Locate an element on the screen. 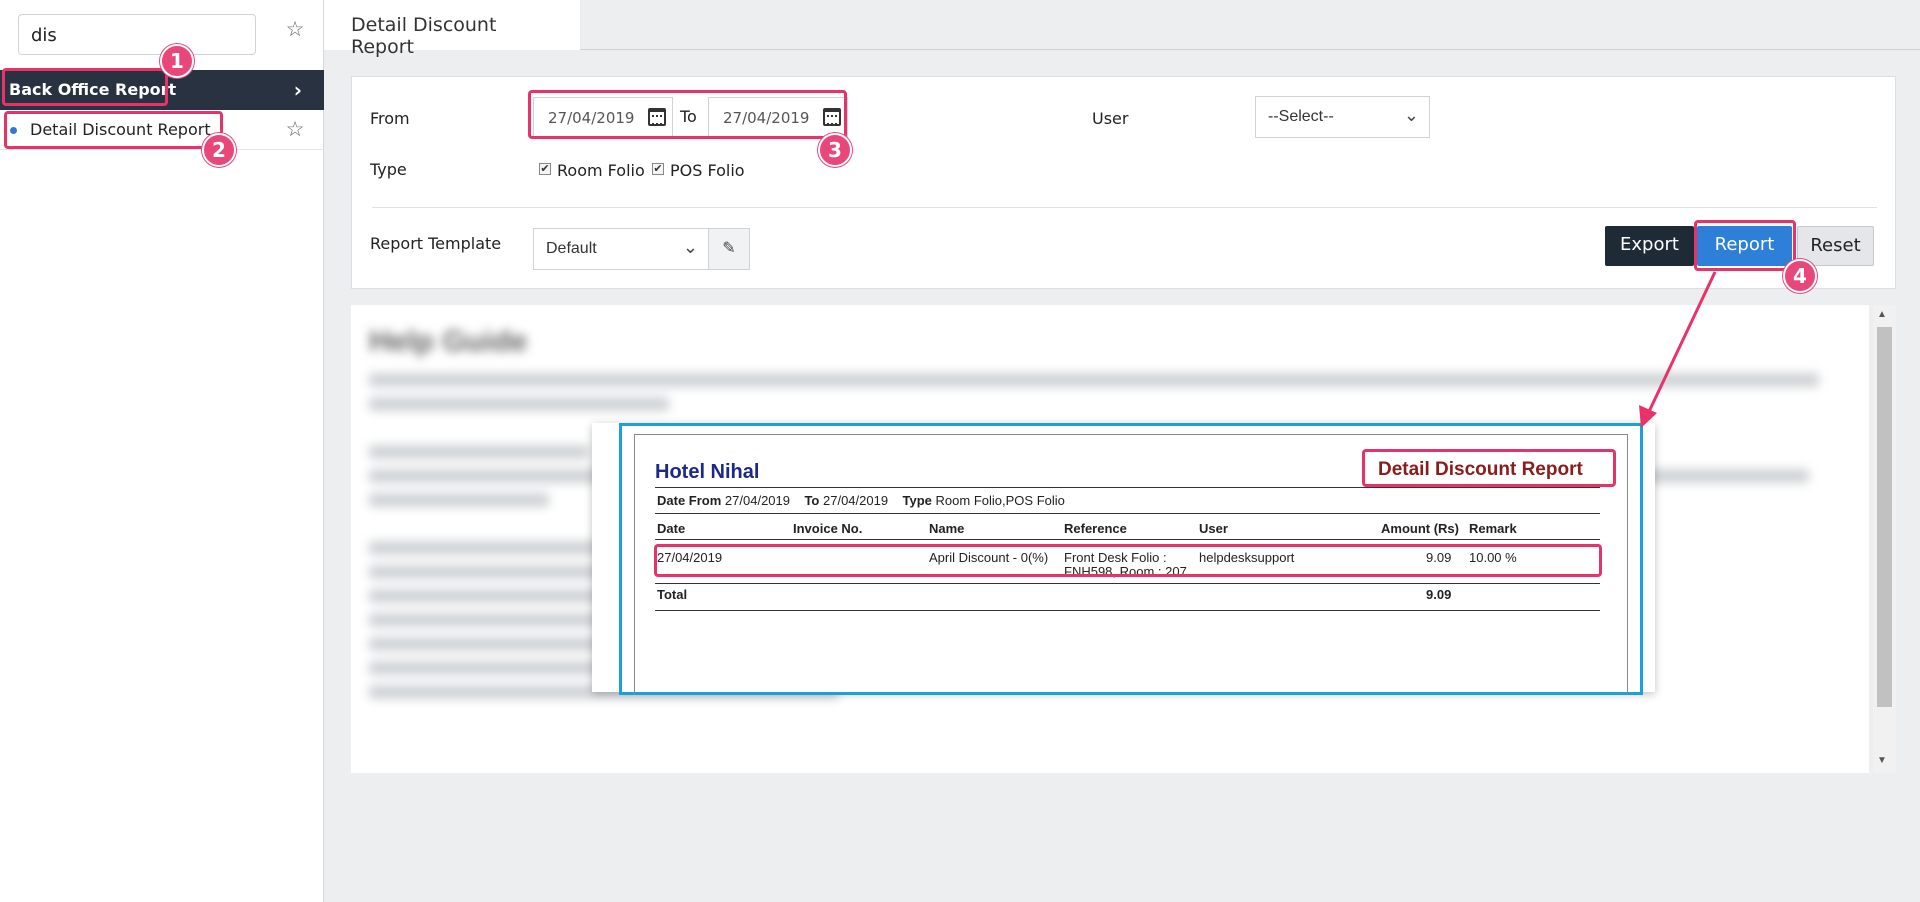  room-folio-label: Room Folio is located at coordinates (601, 170).